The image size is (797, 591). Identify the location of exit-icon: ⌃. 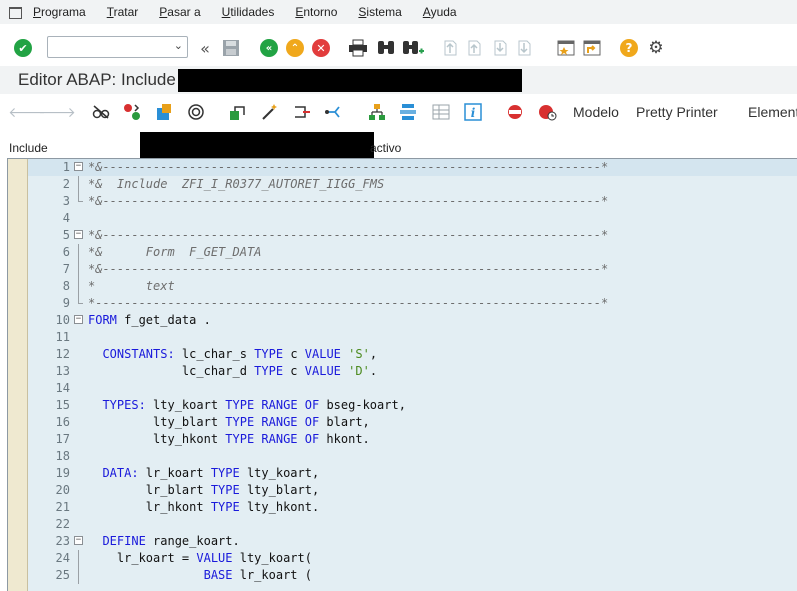
(295, 48).